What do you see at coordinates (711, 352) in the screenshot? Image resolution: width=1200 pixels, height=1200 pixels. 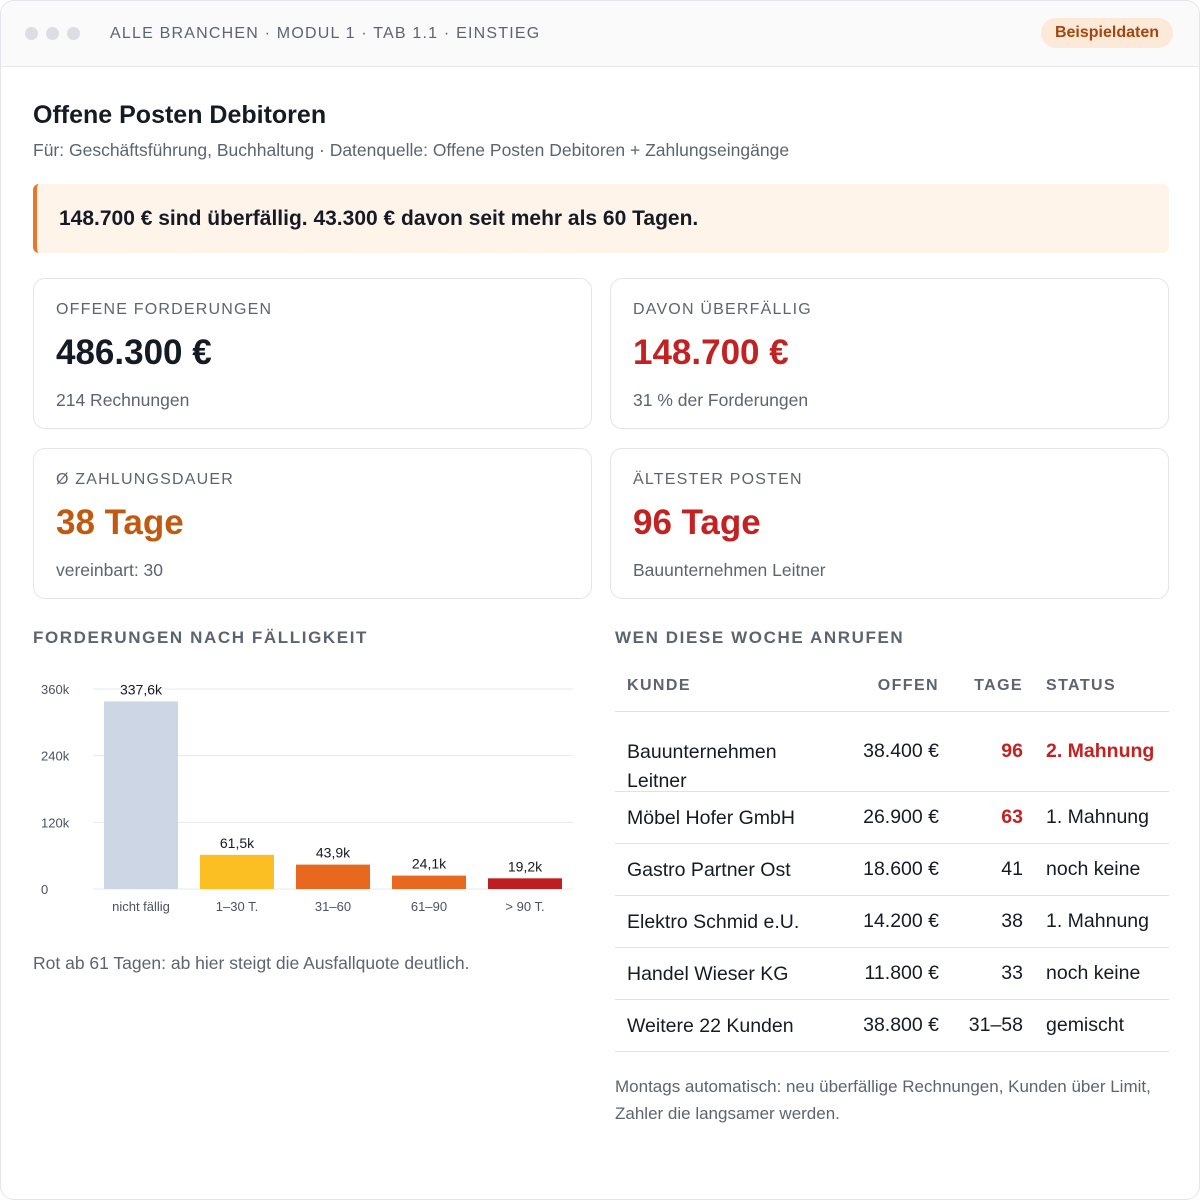 I see `kpi-value: 148.700 €` at bounding box center [711, 352].